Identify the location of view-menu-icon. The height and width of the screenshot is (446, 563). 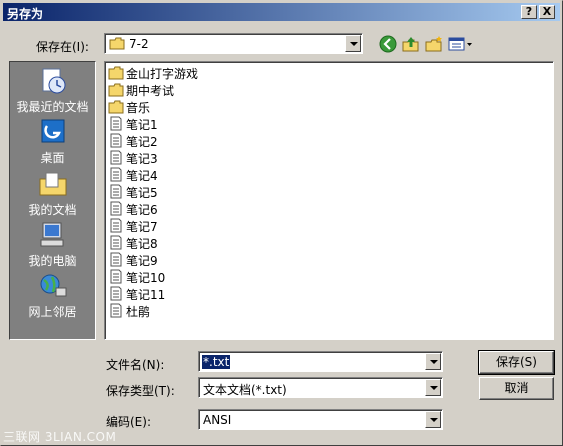
(461, 44).